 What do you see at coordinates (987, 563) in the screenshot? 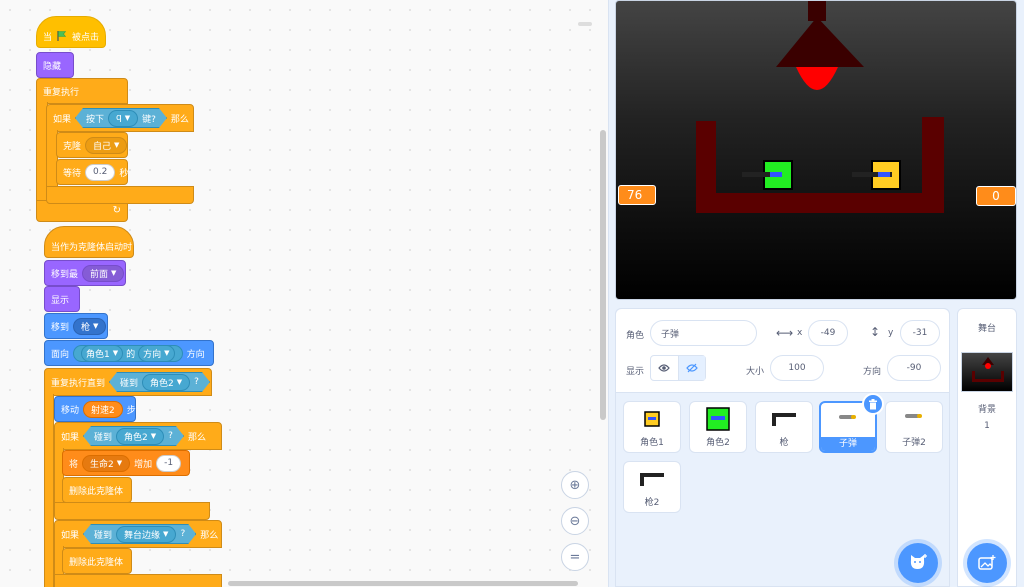
I see `add-backdrop-button` at bounding box center [987, 563].